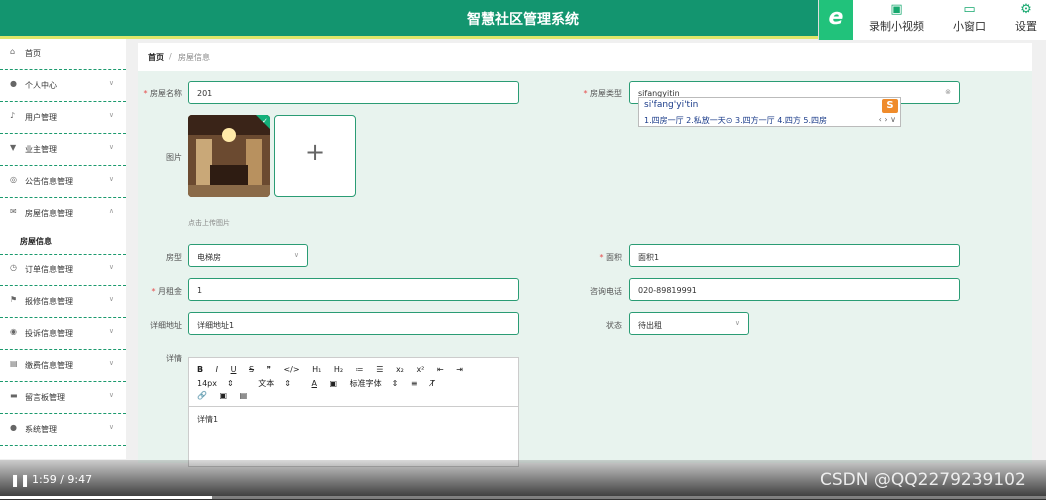 The height and width of the screenshot is (500, 1046). I want to click on quote-icon: ❞, so click(269, 369).